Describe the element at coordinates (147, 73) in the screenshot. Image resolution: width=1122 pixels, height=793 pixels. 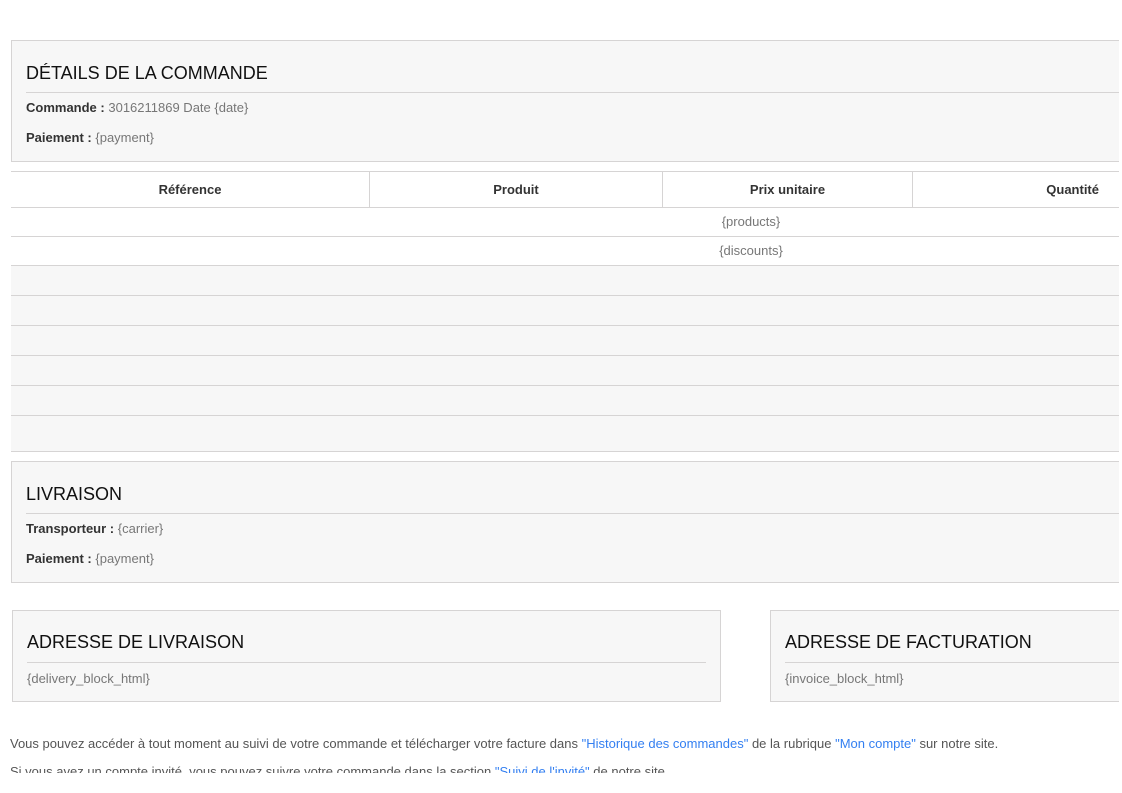
I see `order-details-title: DÉTAILS DE LA COMMANDE` at that location.